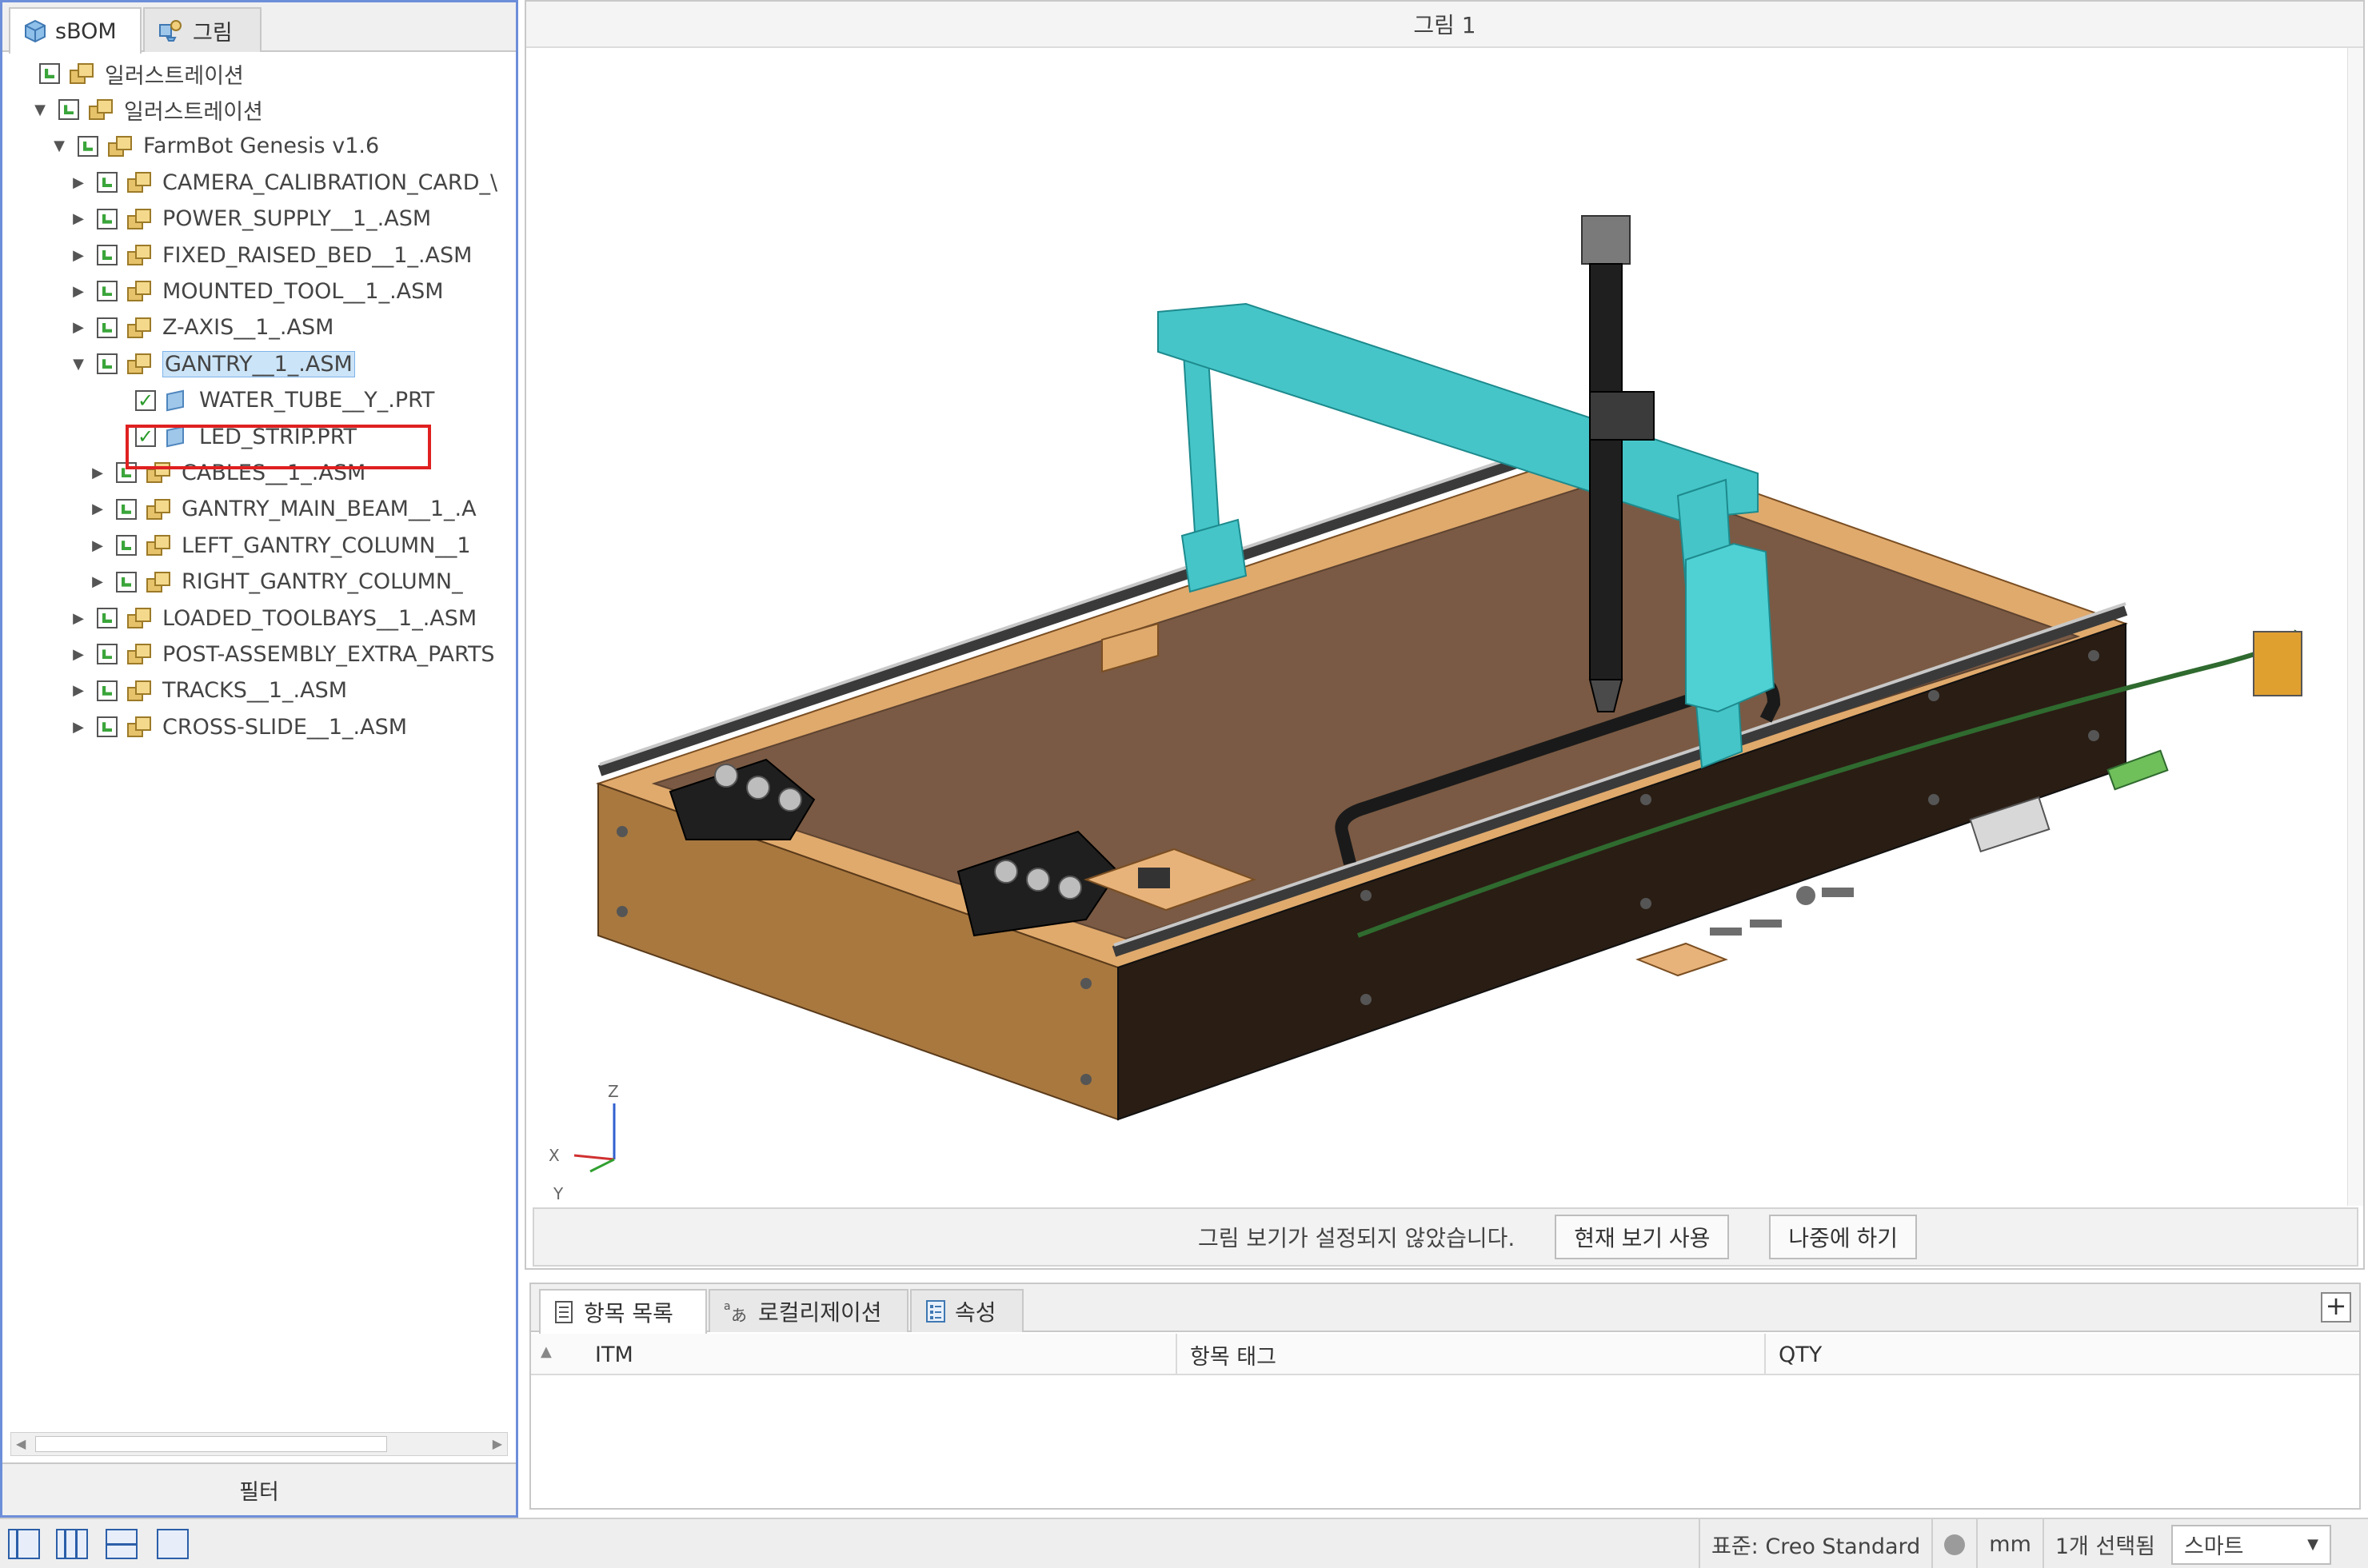 The height and width of the screenshot is (1568, 2368). What do you see at coordinates (72, 1544) in the screenshot?
I see `layout-two-panel-button` at bounding box center [72, 1544].